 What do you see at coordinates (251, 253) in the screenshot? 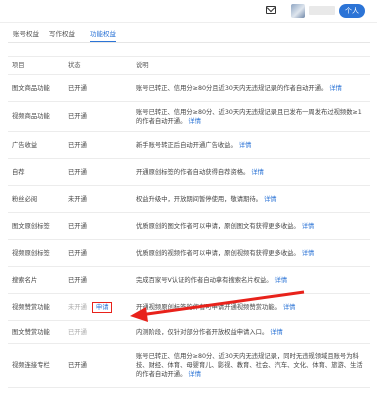
I see `row-description: 优质原创的视频作者可以申请，原创视频有获得更多收益。 详情` at bounding box center [251, 253].